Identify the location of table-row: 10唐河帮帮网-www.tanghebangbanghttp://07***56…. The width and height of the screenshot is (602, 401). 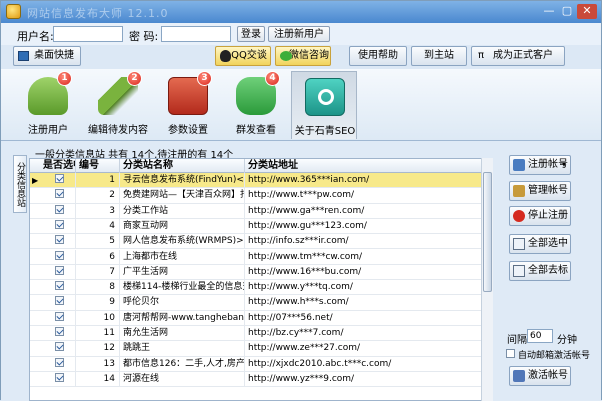
(256, 318).